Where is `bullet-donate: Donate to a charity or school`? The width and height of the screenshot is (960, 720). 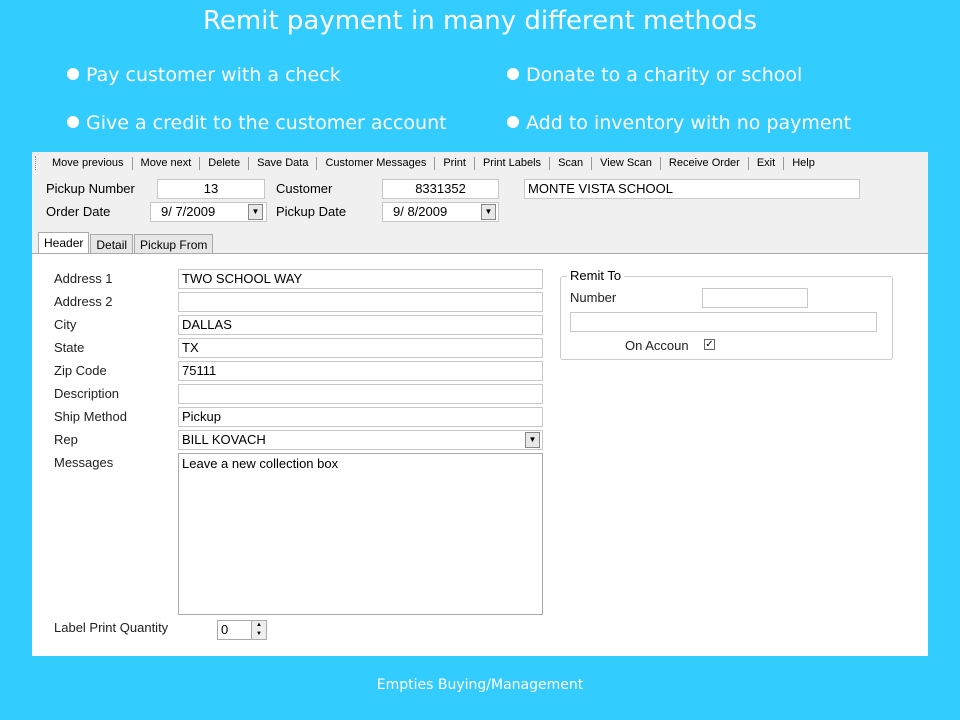
bullet-donate: Donate to a charity or school is located at coordinates (654, 75).